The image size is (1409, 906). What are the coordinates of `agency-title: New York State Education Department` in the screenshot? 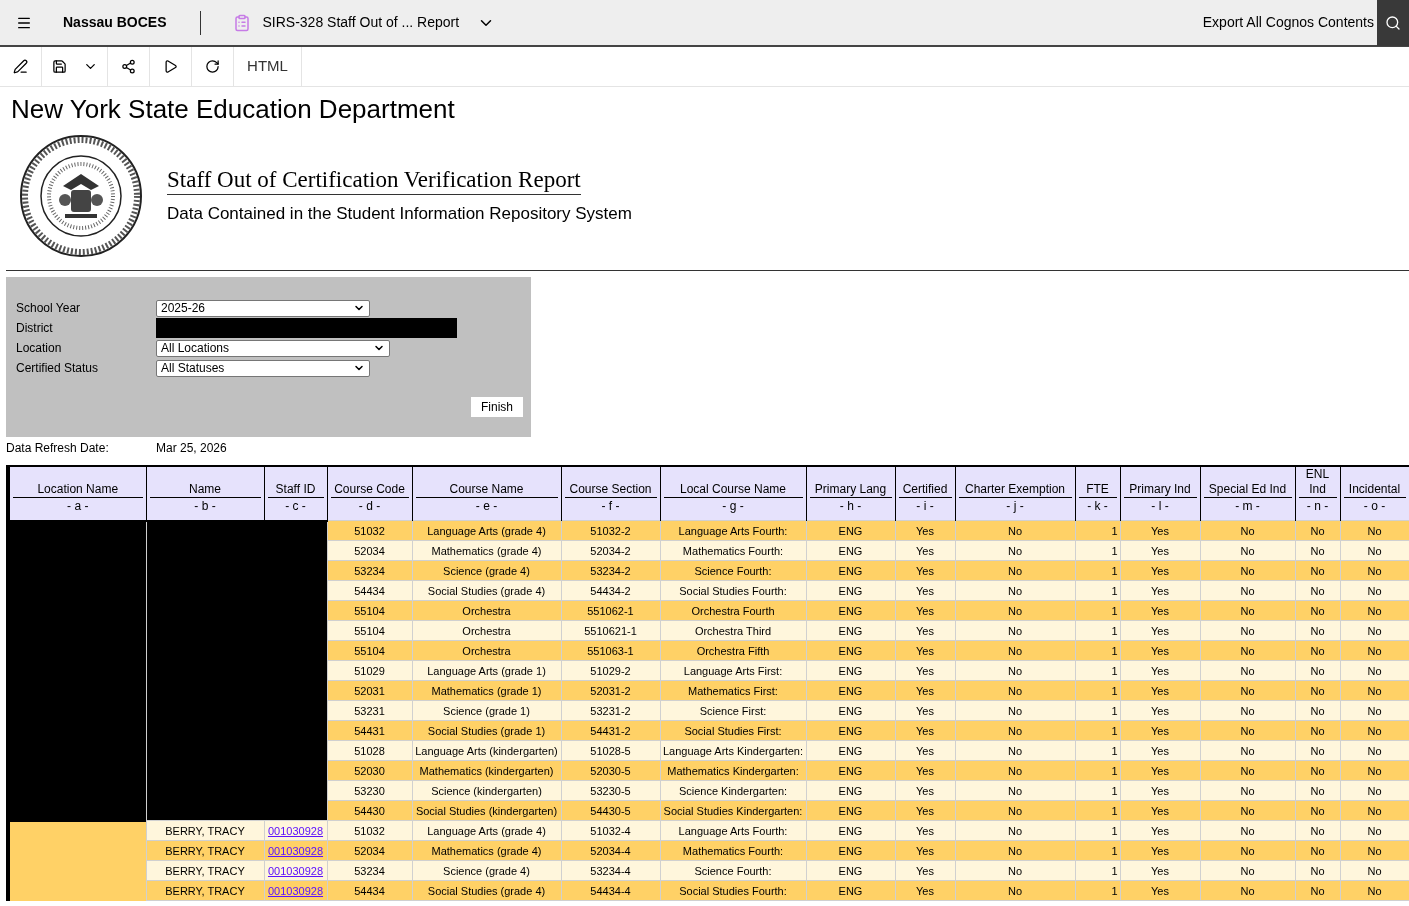 It's located at (233, 109).